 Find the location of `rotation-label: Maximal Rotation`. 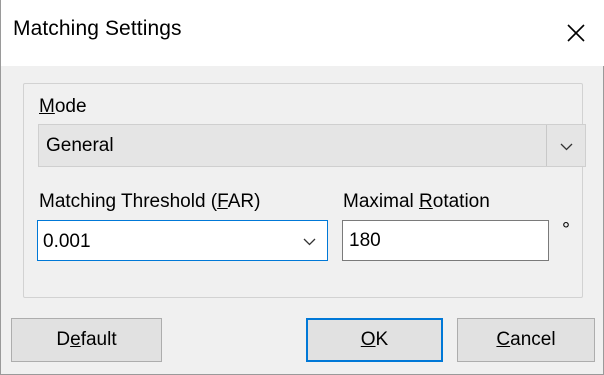

rotation-label: Maximal Rotation is located at coordinates (416, 202).